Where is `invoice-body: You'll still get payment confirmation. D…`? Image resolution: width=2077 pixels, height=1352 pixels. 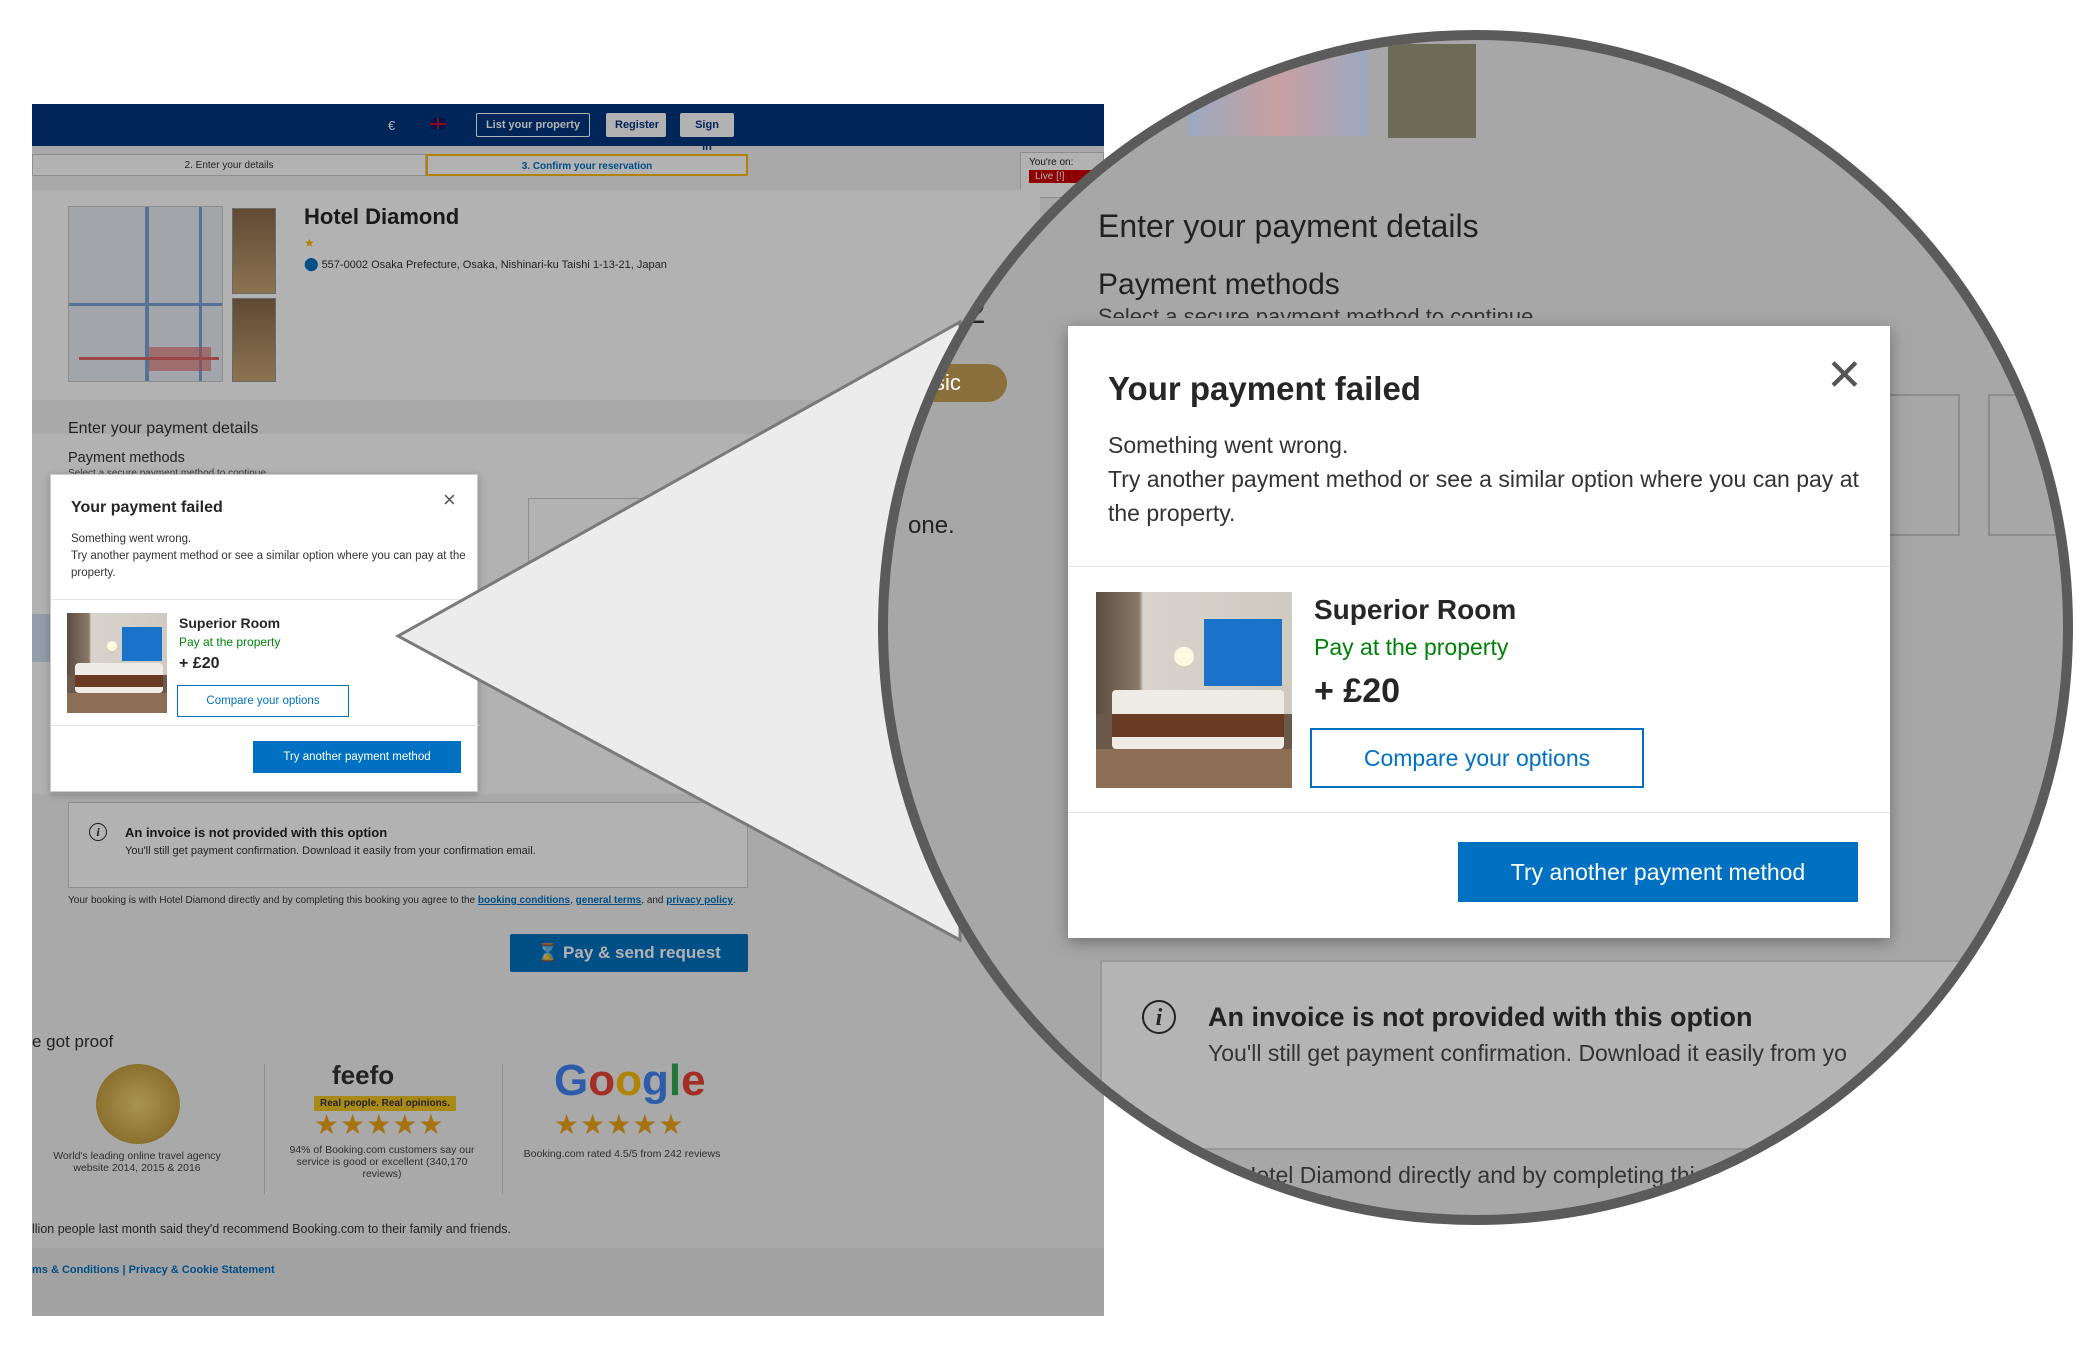 invoice-body: You'll still get payment confirmation. D… is located at coordinates (330, 851).